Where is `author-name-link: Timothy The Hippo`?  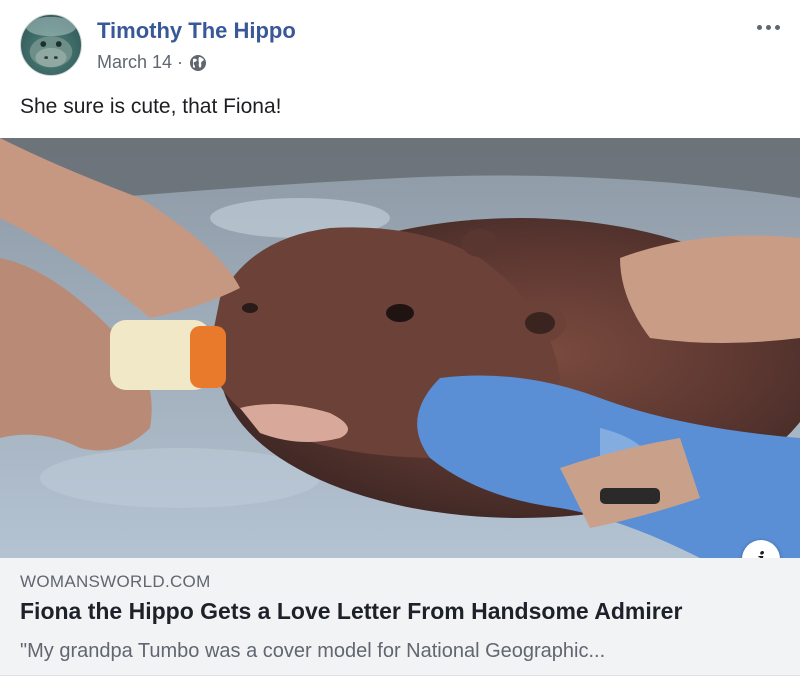 author-name-link: Timothy The Hippo is located at coordinates (196, 31).